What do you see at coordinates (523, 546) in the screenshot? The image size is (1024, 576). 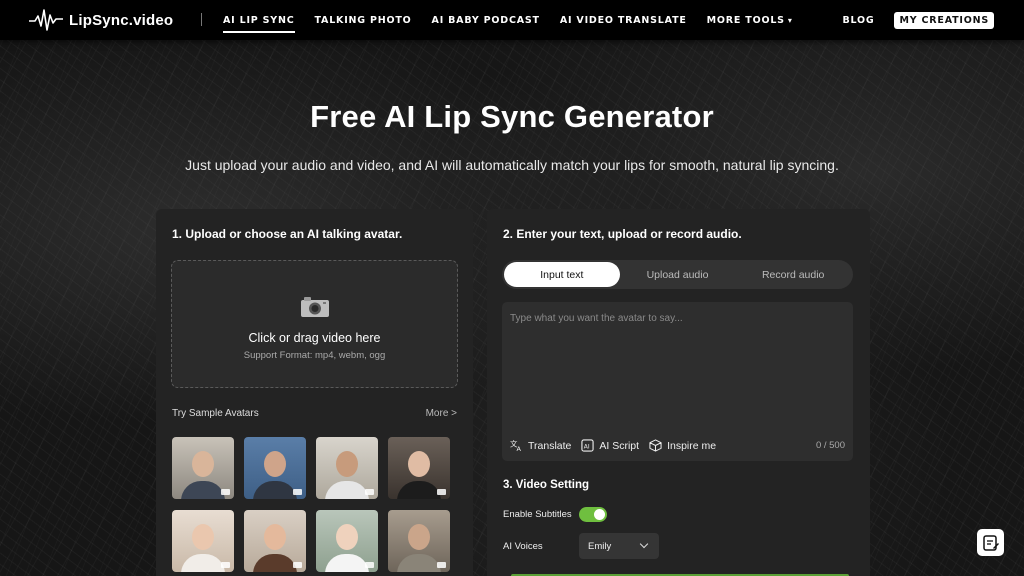 I see `ai-voices-label: AI Voices` at bounding box center [523, 546].